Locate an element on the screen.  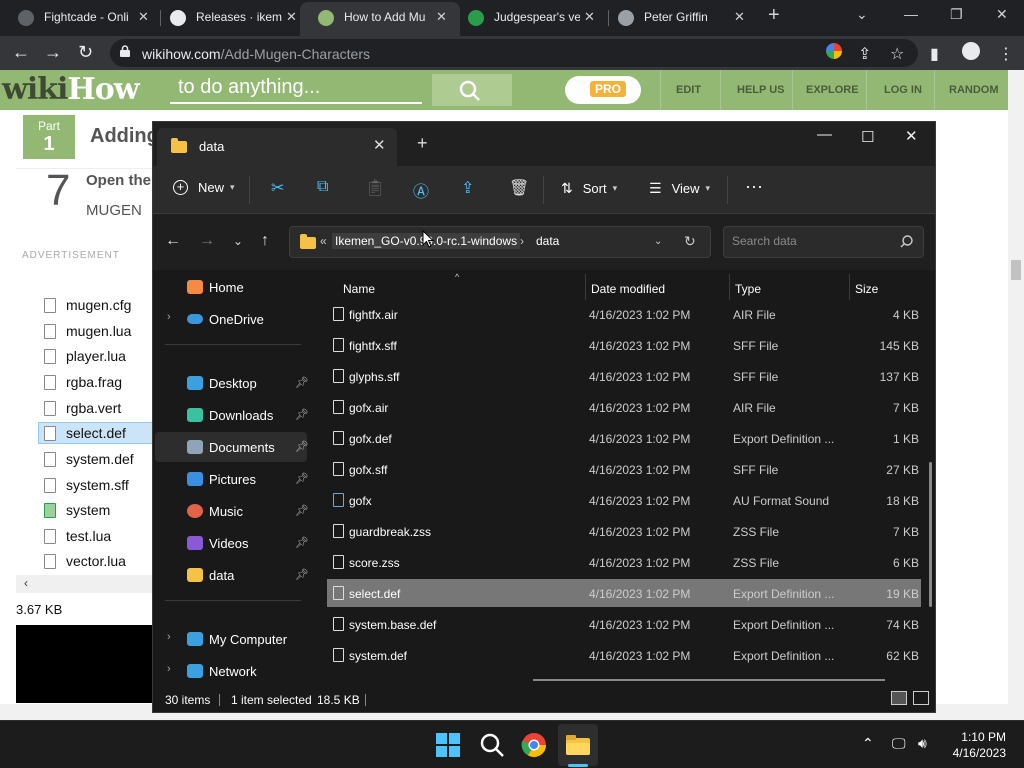
nav-explore: EXPLORE is located at coordinates (832, 90).